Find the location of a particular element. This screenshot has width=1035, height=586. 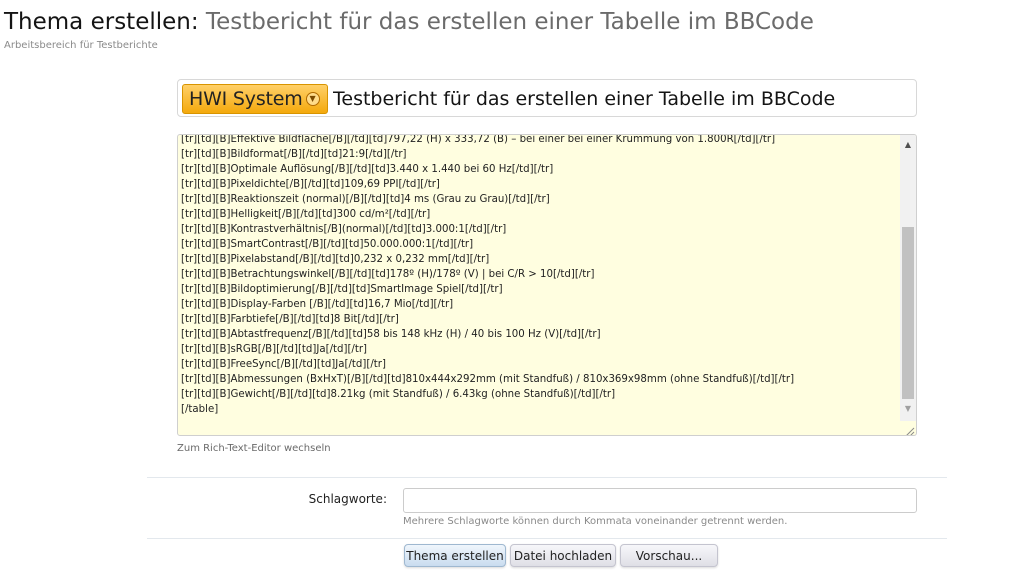

tags-label: Schlagworte: is located at coordinates (347, 499).